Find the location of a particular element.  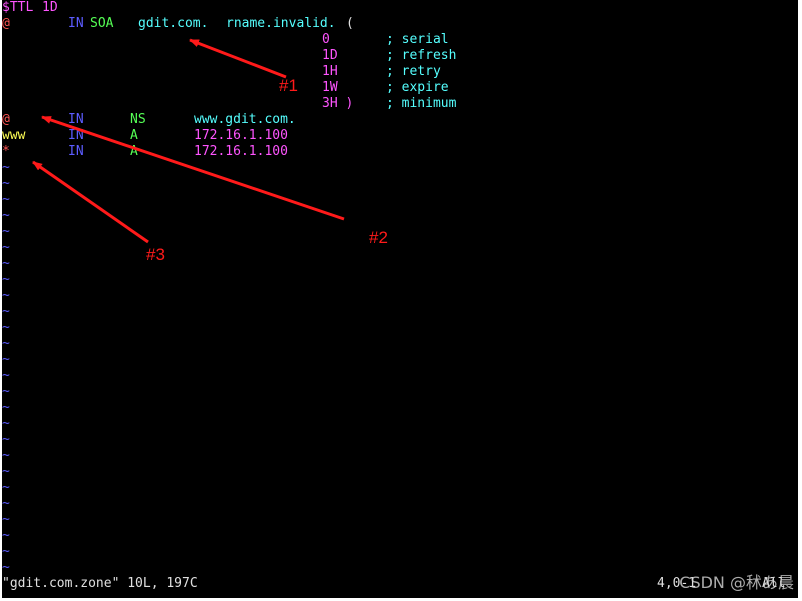

annotation-label-2: #2 is located at coordinates (378, 237).